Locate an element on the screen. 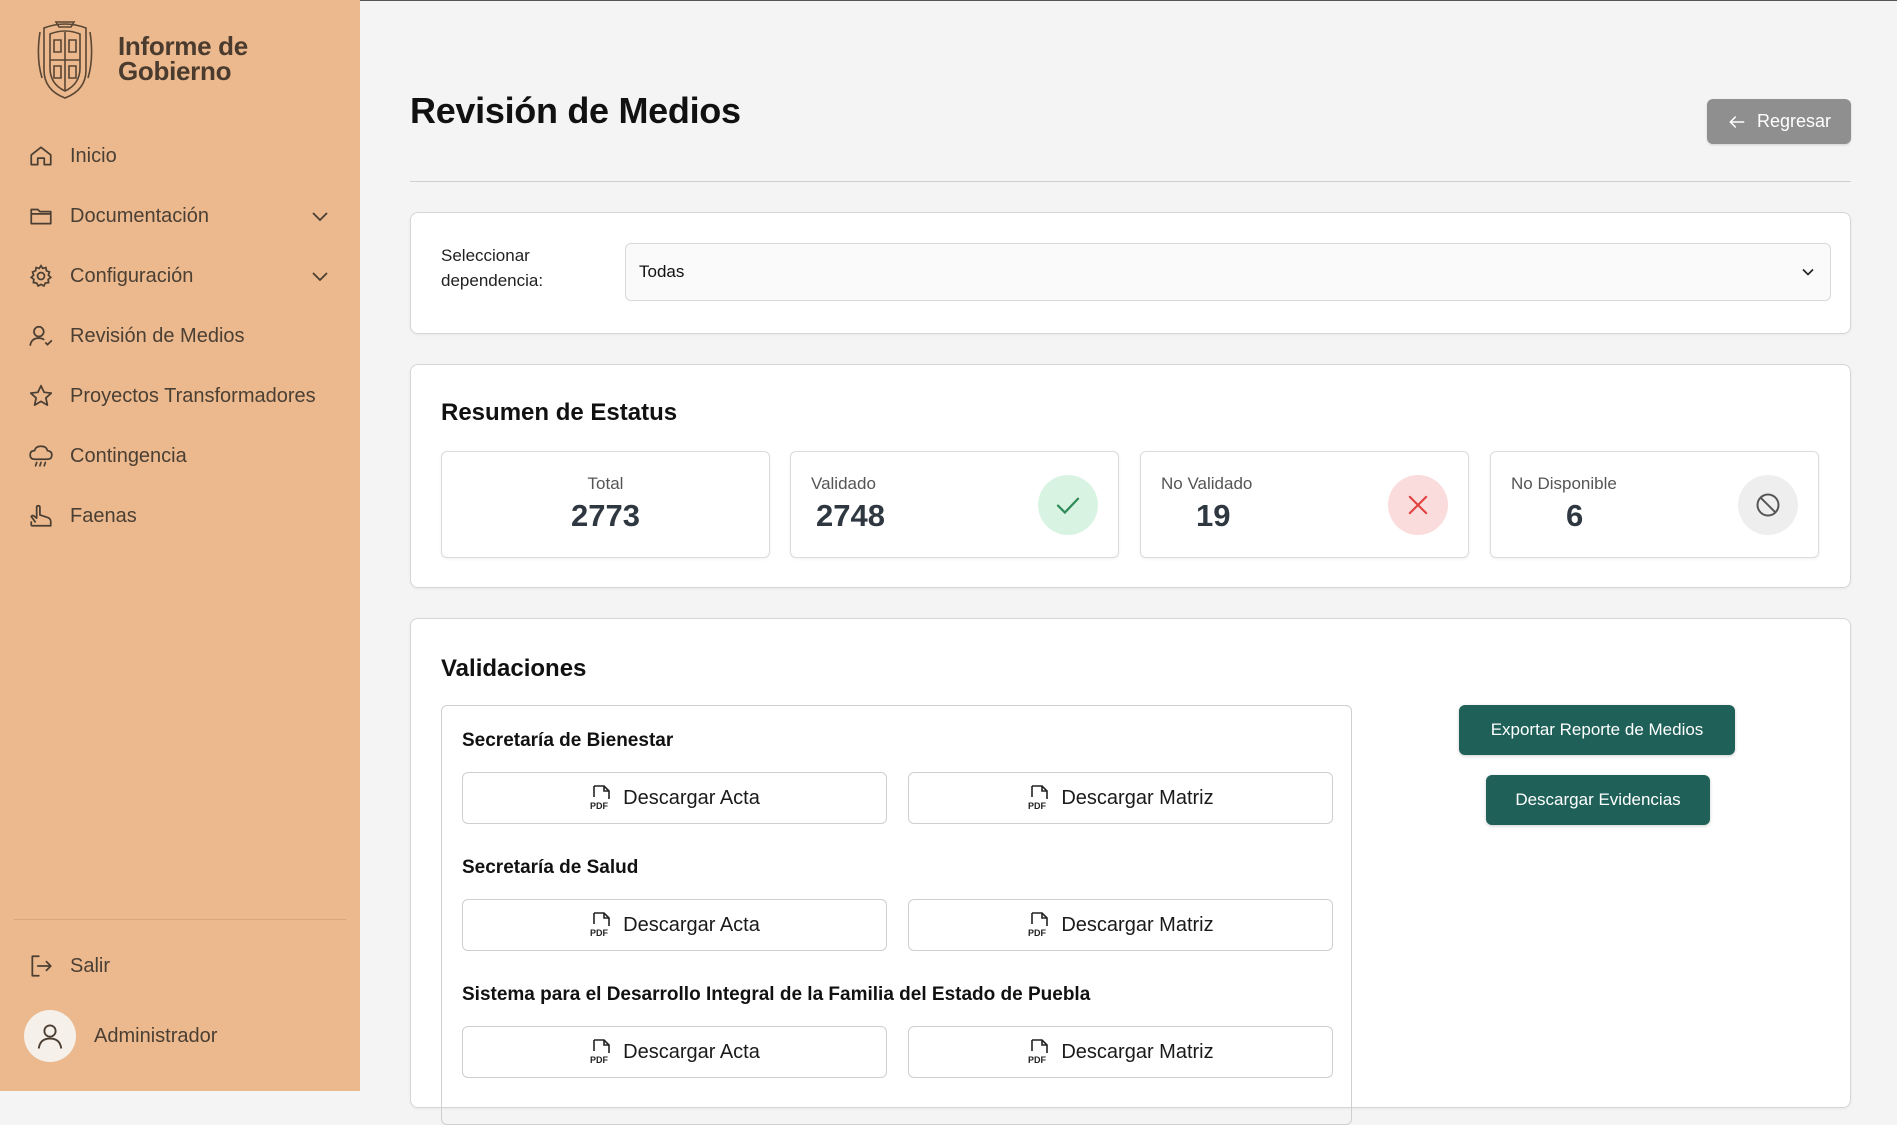 Image resolution: width=1897 pixels, height=1125 pixels. logout-button: Salir is located at coordinates (180, 966).